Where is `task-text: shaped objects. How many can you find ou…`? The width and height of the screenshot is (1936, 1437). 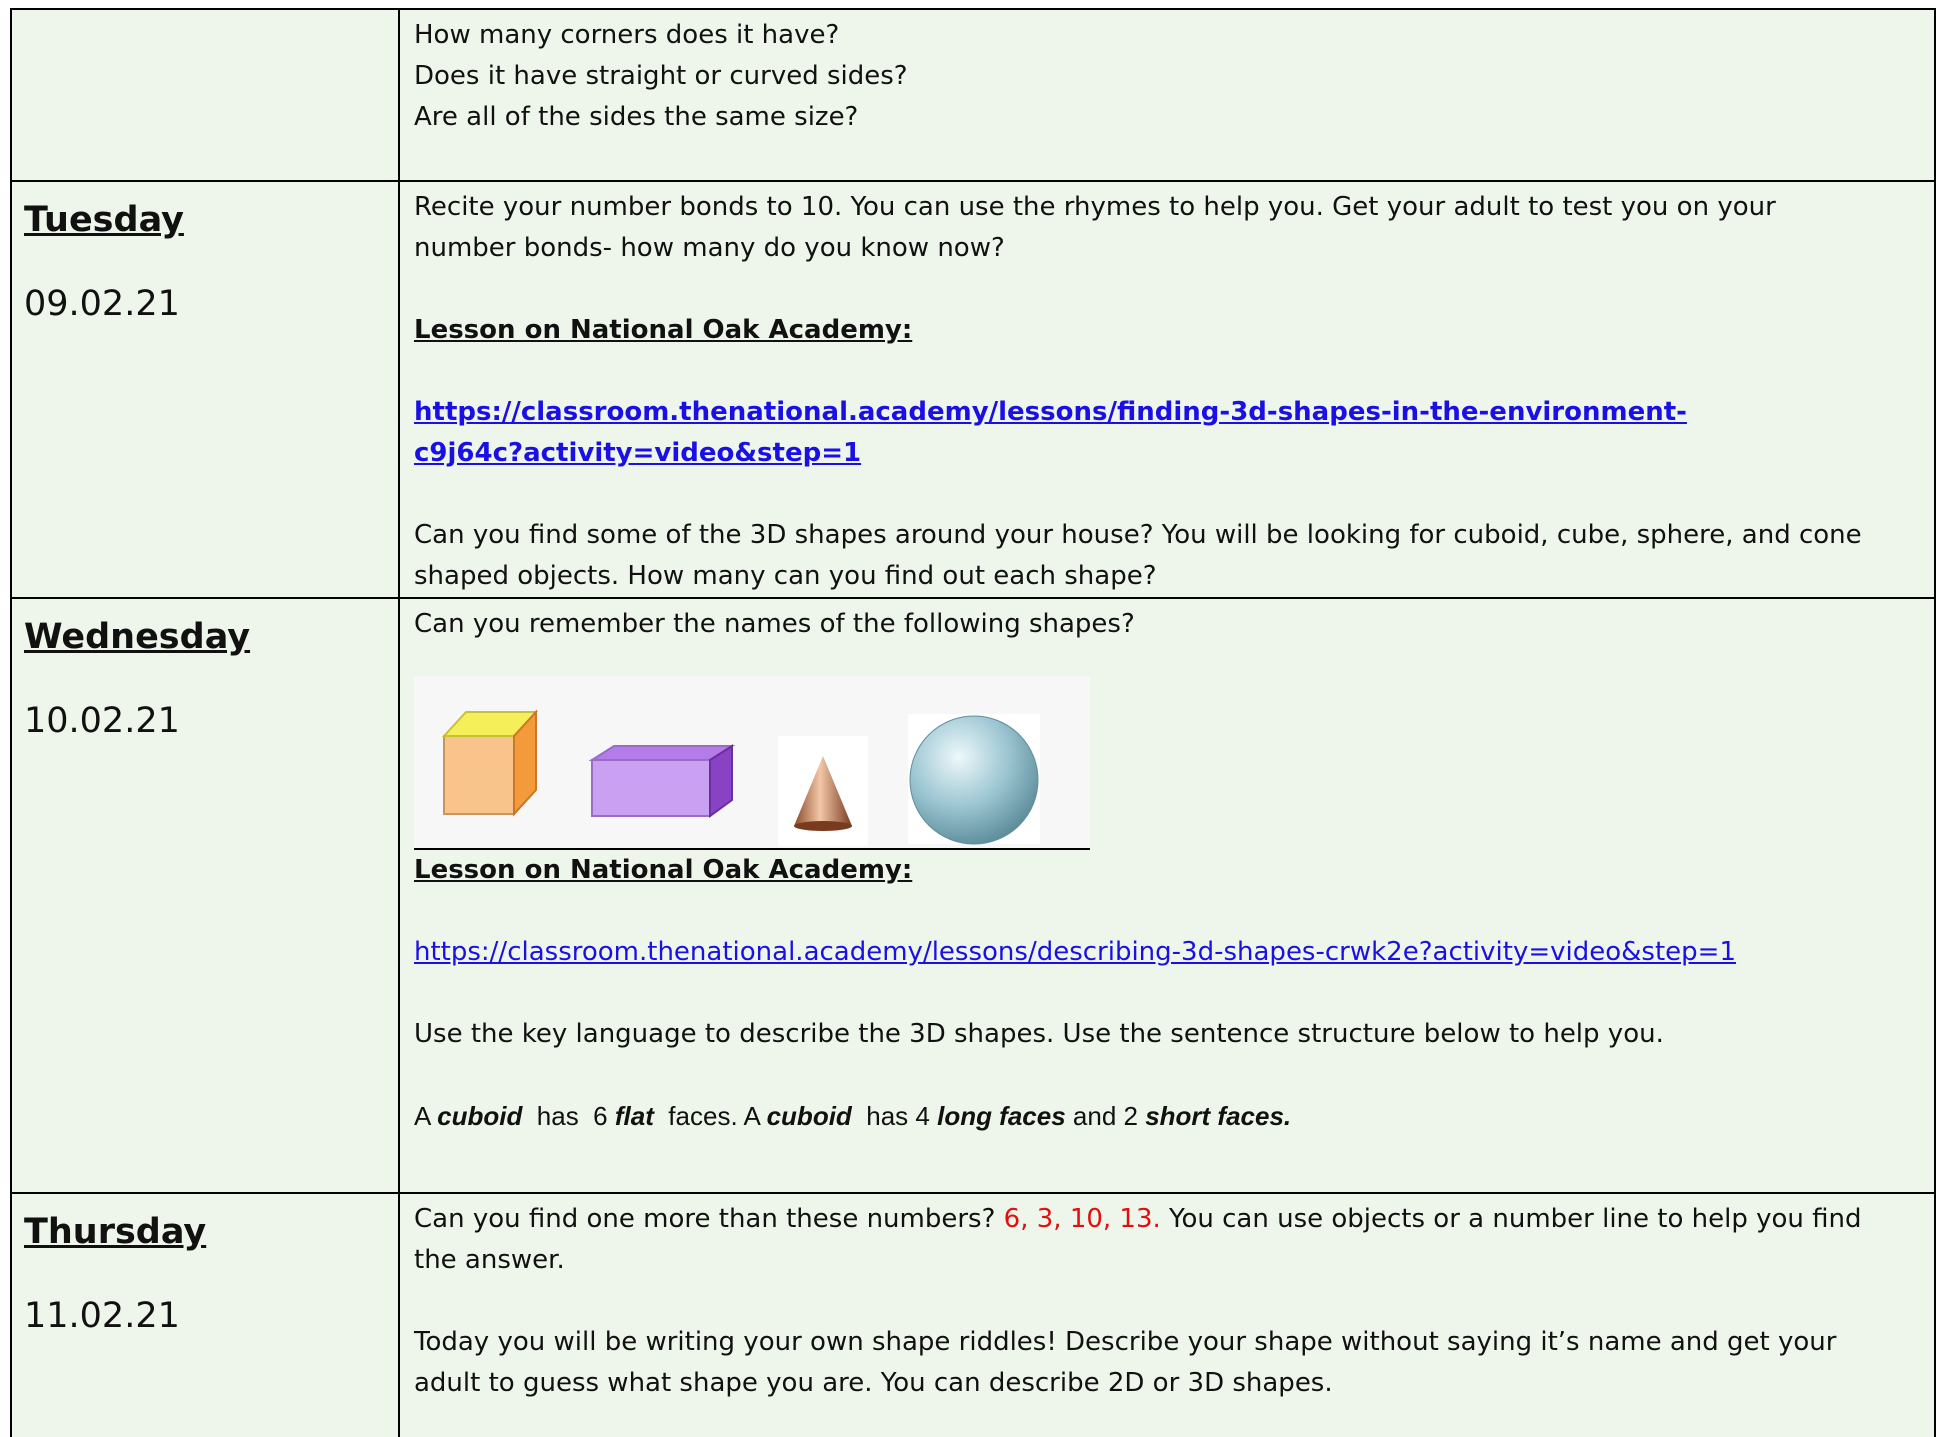
task-text: shaped objects. How many can you find ou… is located at coordinates (785, 576).